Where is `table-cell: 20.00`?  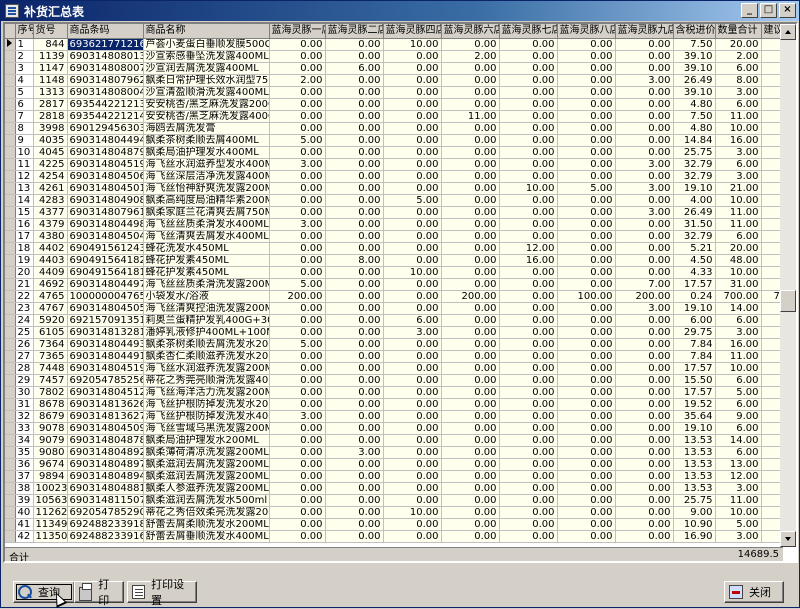 table-cell: 20.00 is located at coordinates (738, 248).